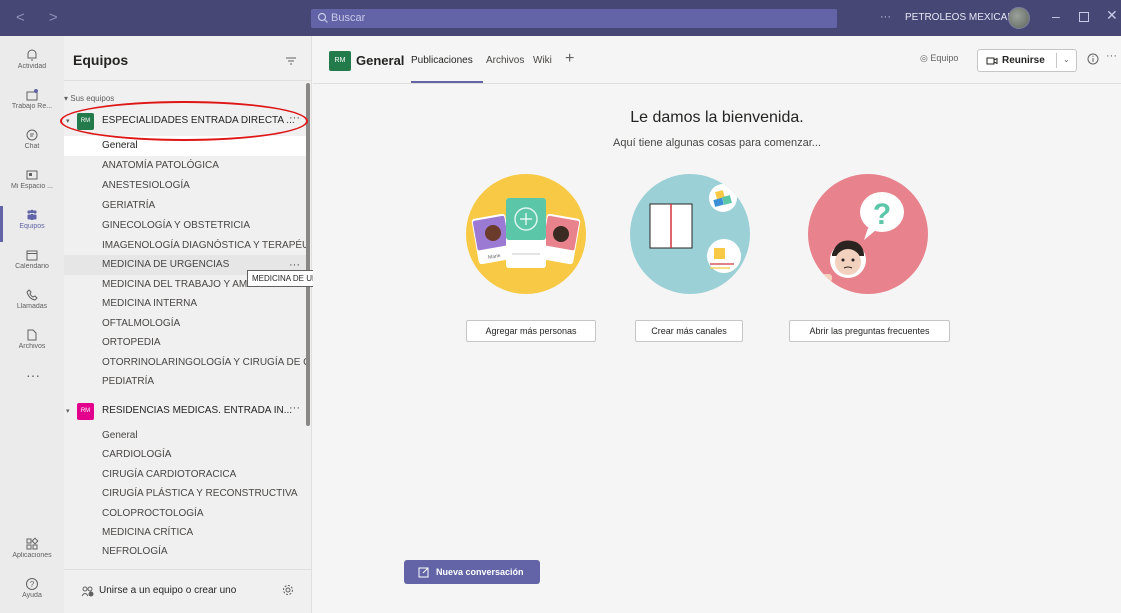 This screenshot has height=613, width=1121. I want to click on channel-label: MEDICINA DE URGENCIAS, so click(166, 264).